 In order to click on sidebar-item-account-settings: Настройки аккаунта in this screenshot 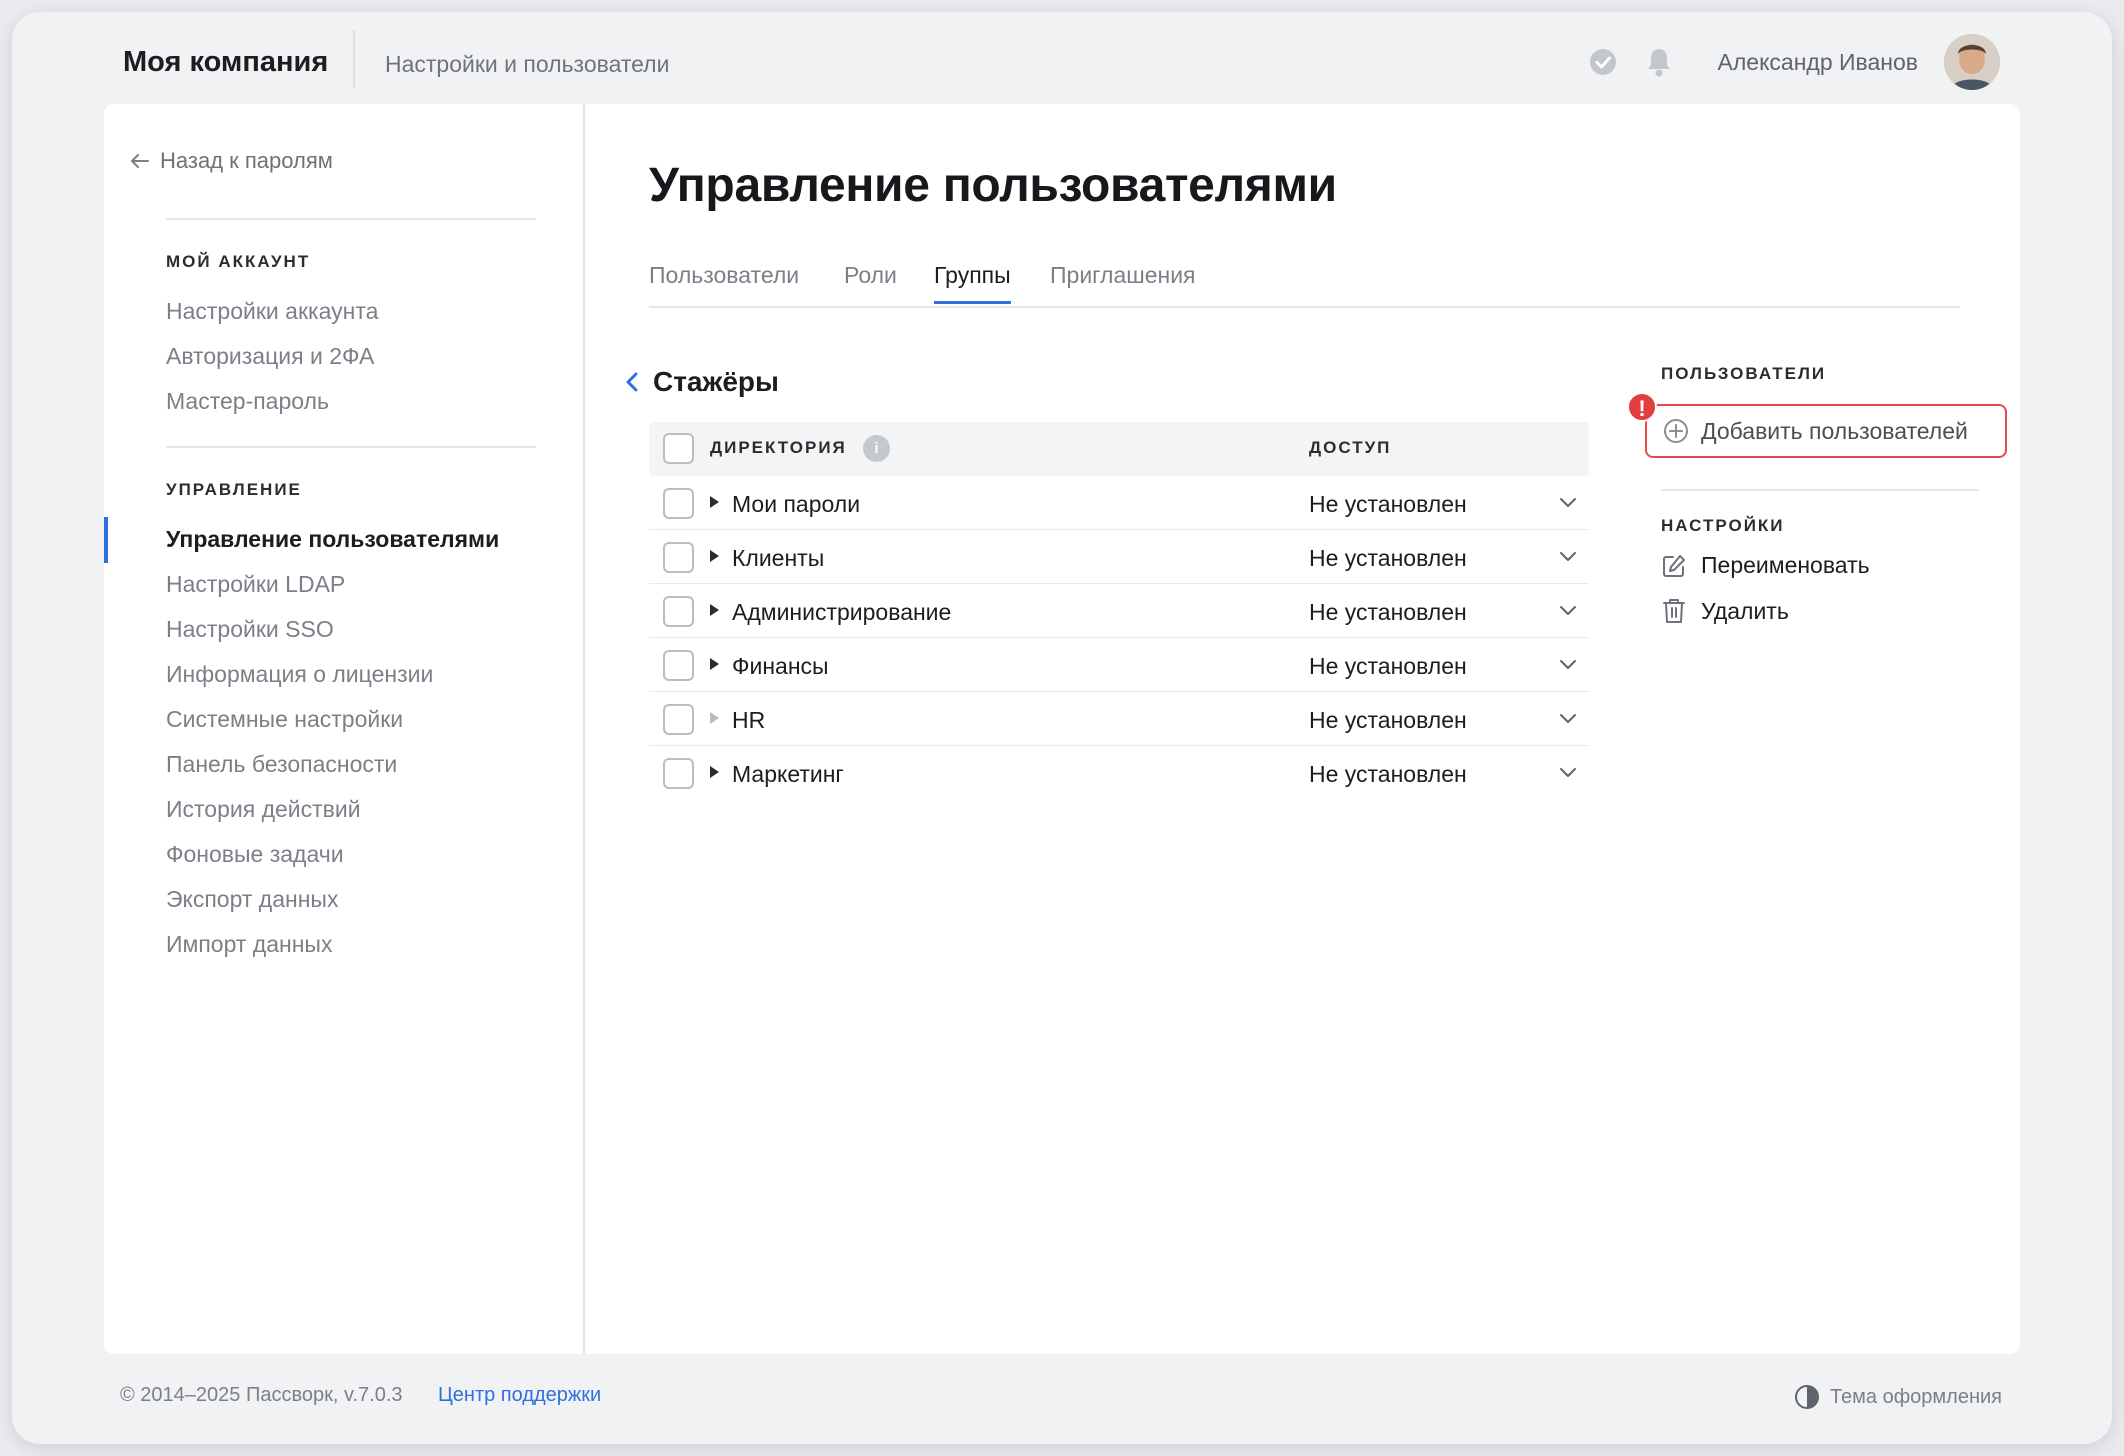, I will do `click(272, 311)`.